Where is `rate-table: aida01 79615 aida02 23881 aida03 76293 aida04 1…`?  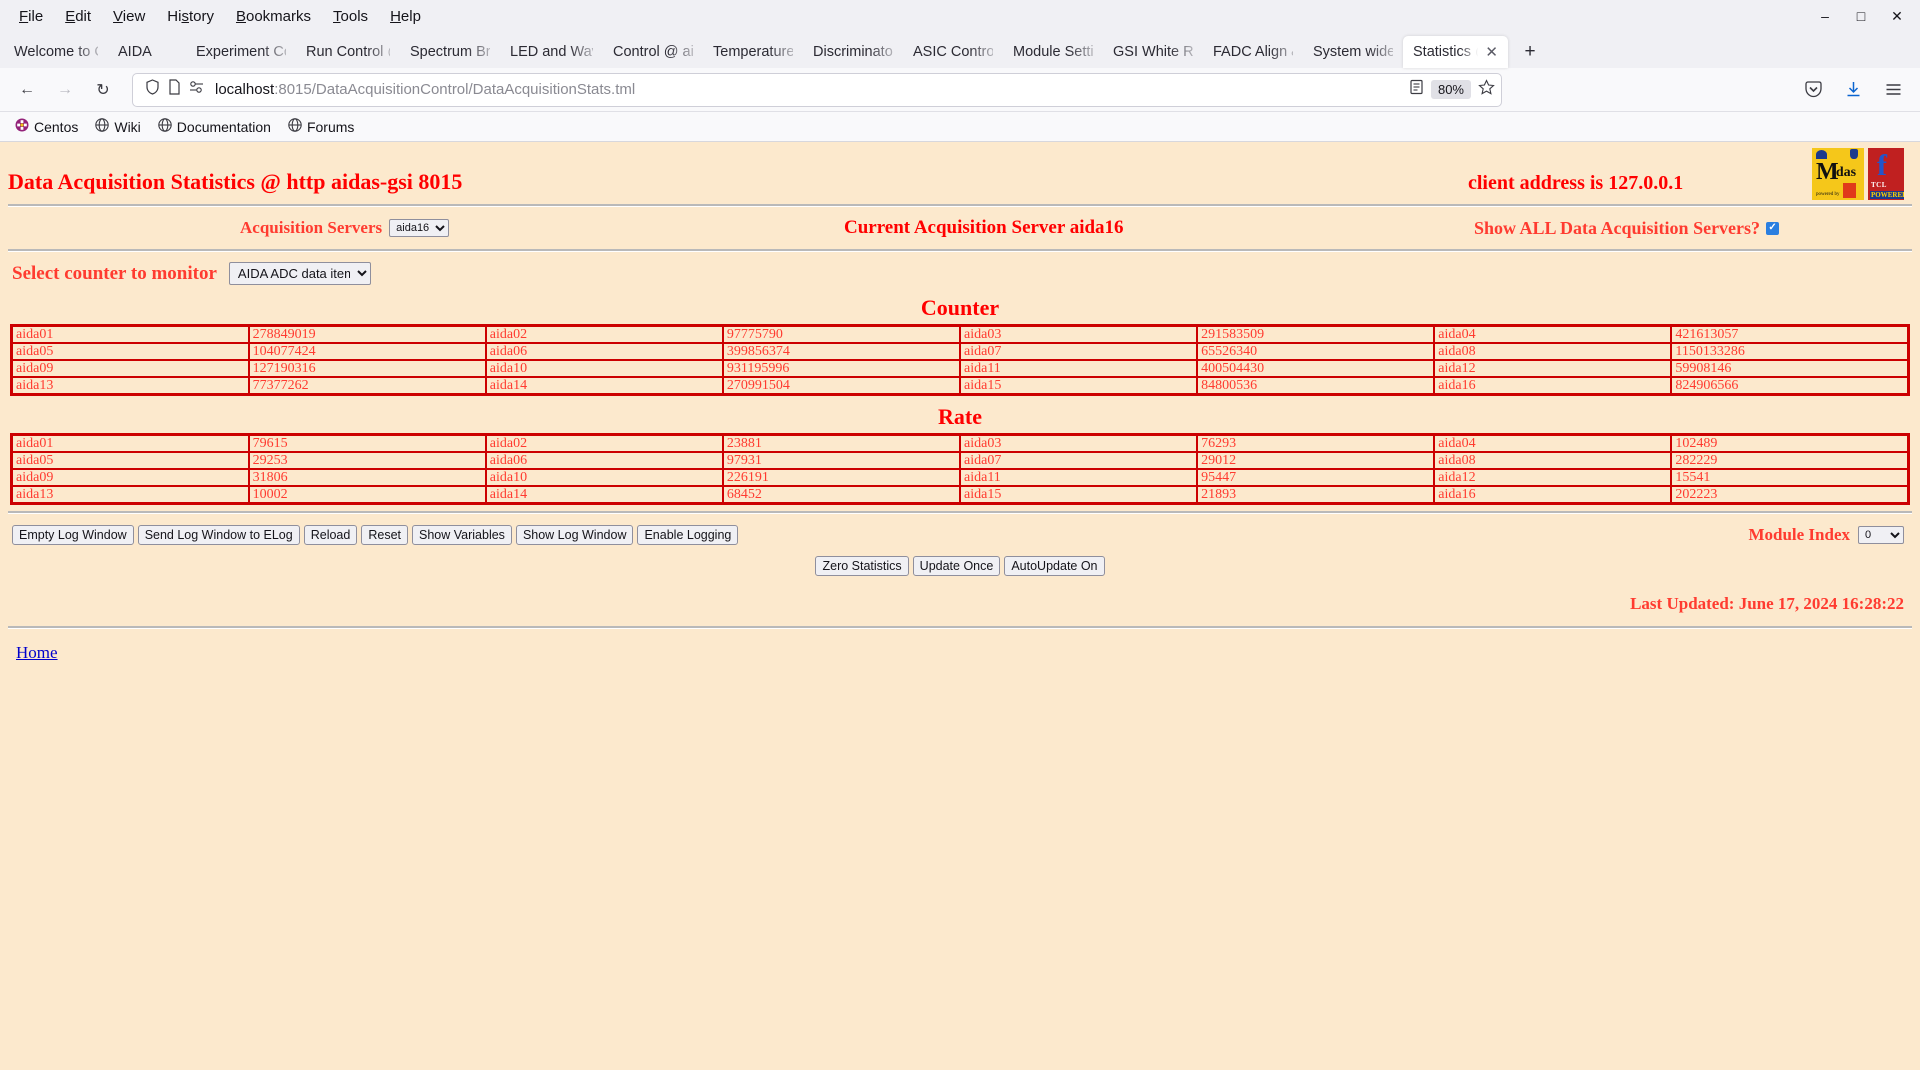 rate-table: aida01 79615 aida02 23881 aida03 76293 aida04 1… is located at coordinates (960, 469).